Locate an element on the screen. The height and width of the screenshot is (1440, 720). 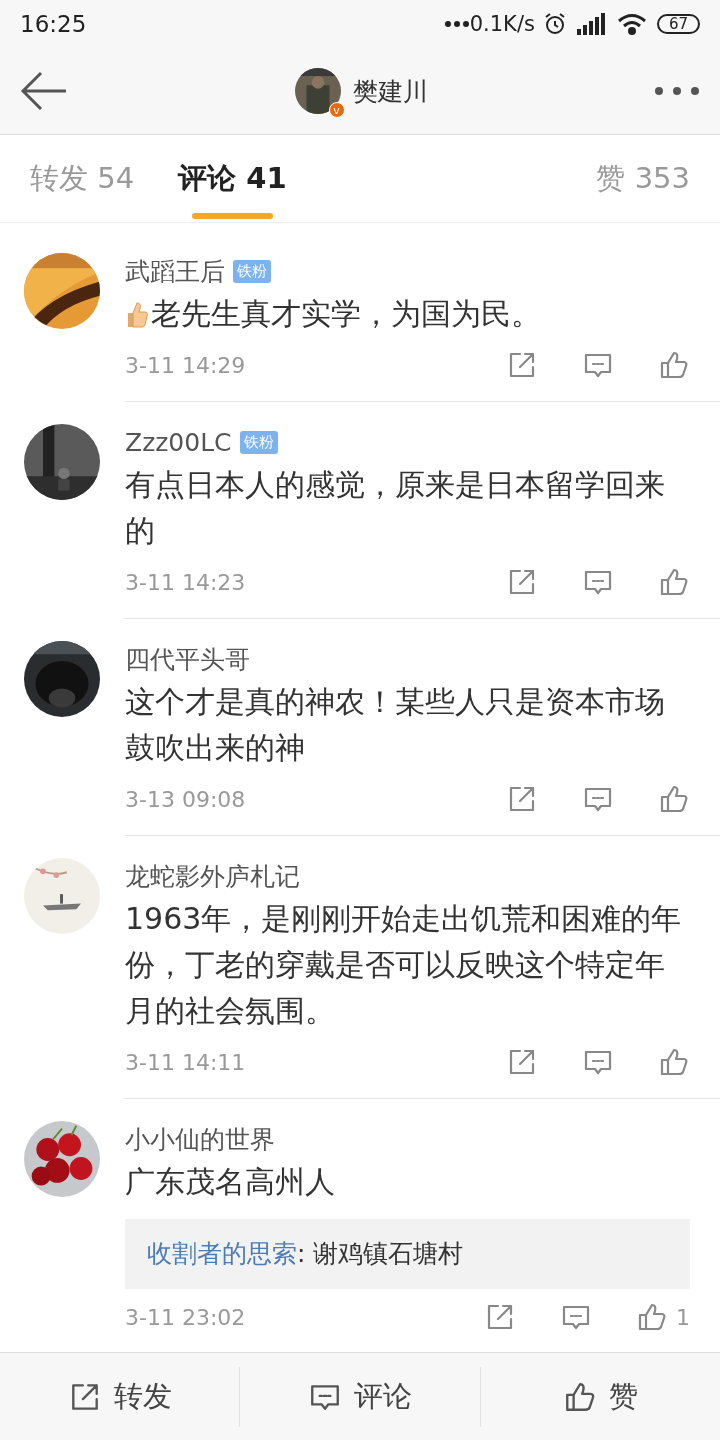
reply-text: 收割者的思索: 谢鸡镇石塘村 is located at coordinates (306, 1254).